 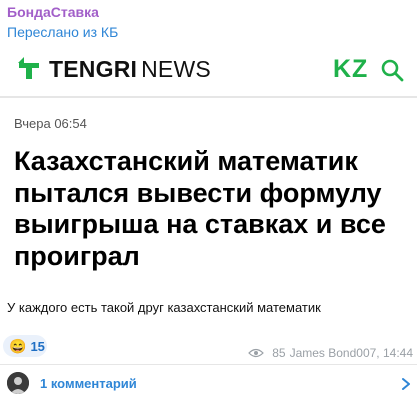 I want to click on avatar, so click(x=18, y=383).